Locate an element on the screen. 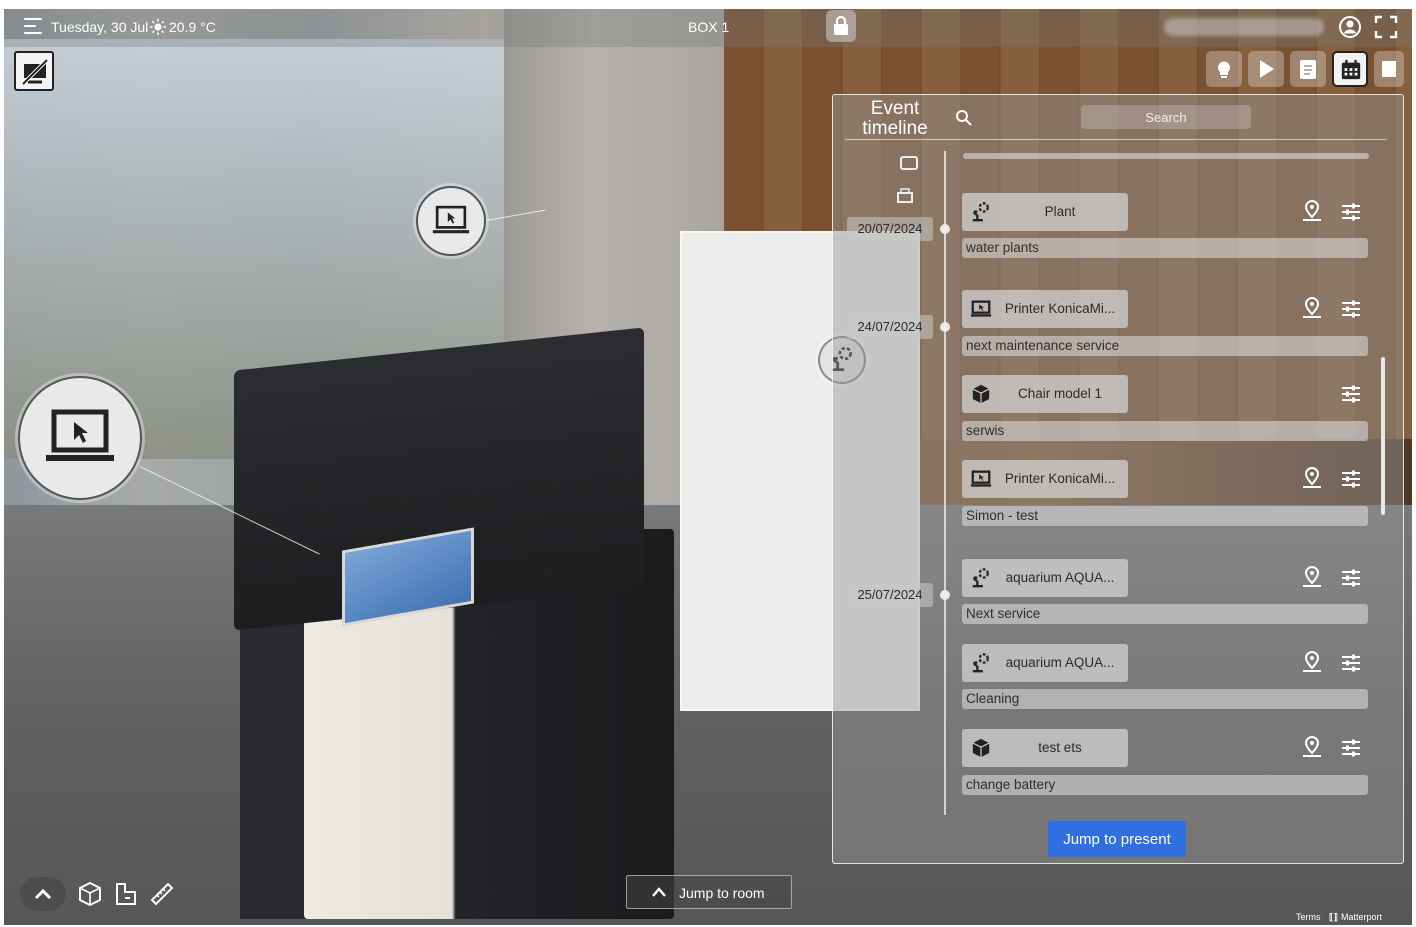  matterport-logo-icon: ⟦⟧ is located at coordinates (1333, 917).